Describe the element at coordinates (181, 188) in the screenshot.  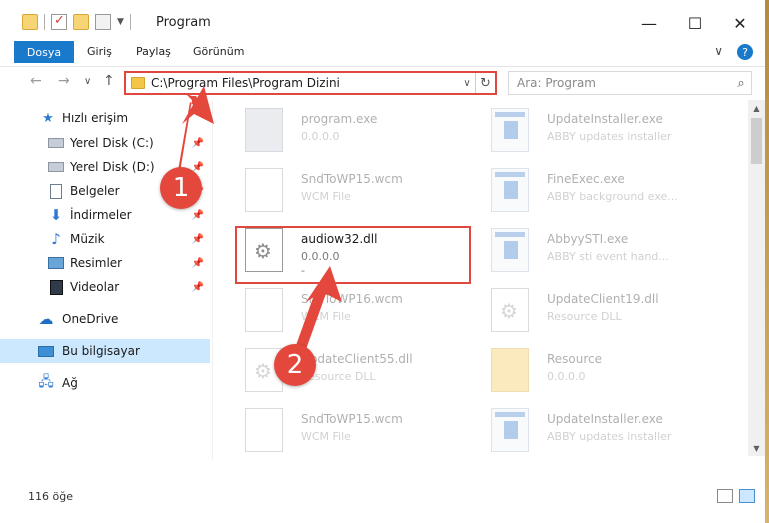
I see `step-1-marker: 1` at that location.